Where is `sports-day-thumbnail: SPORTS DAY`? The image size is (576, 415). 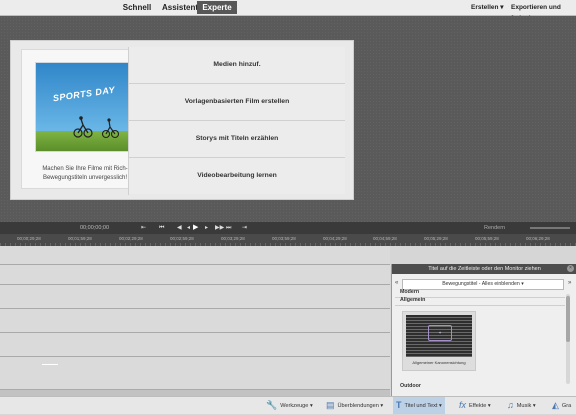 sports-day-thumbnail: SPORTS DAY is located at coordinates (85, 107).